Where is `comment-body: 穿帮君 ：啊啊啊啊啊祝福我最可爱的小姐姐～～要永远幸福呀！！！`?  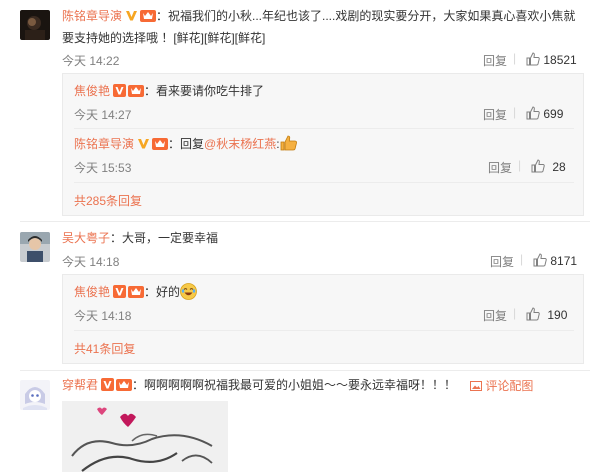 comment-body: 穿帮君 ：啊啊啊啊啊祝福我最可爱的小姐姐～～要永远幸福呀！！！ is located at coordinates (259, 385).